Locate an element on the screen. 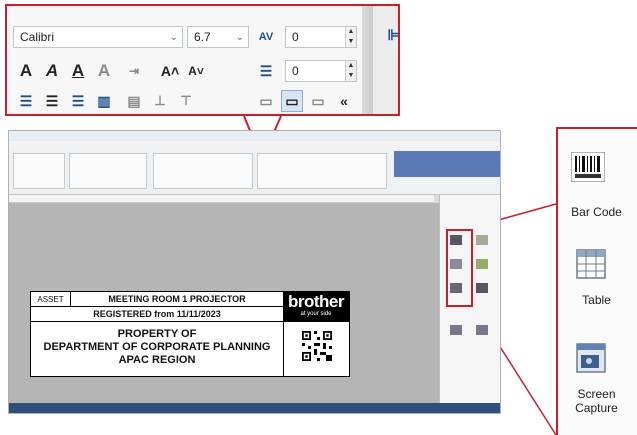 The image size is (637, 435). screen-capture-icon is located at coordinates (591, 358).